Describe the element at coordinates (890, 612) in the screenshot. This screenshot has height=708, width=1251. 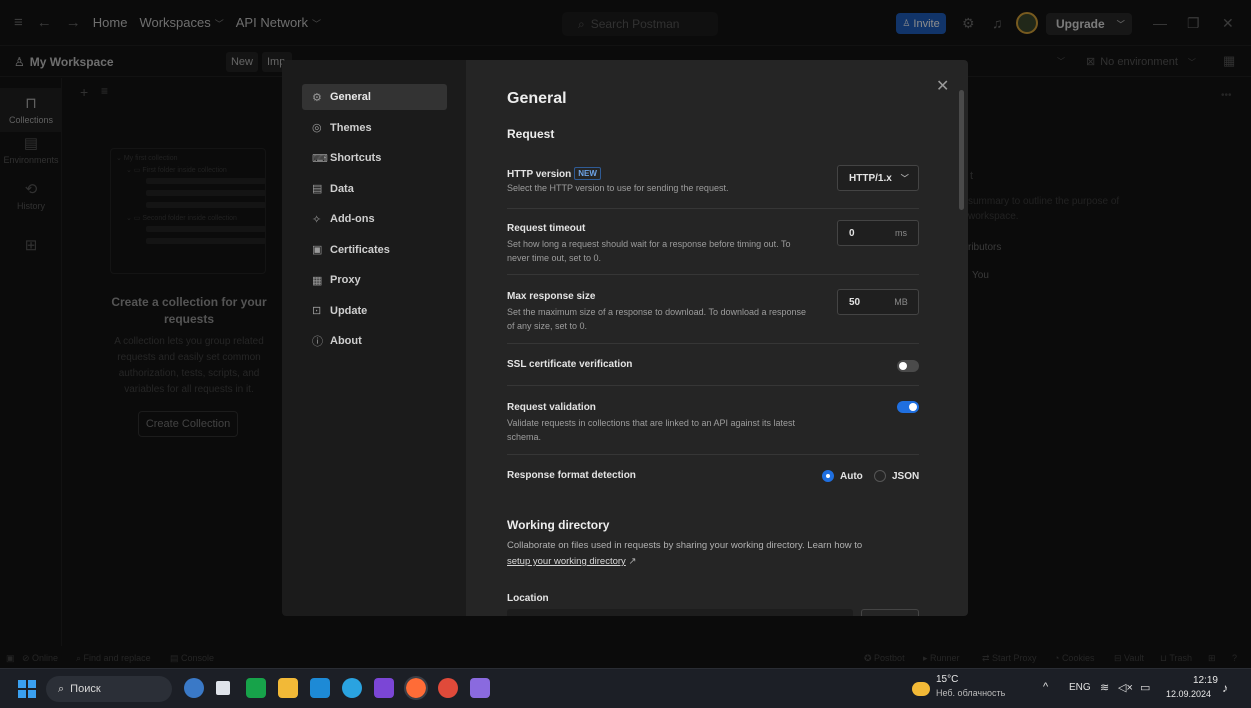
I see `location-button` at that location.